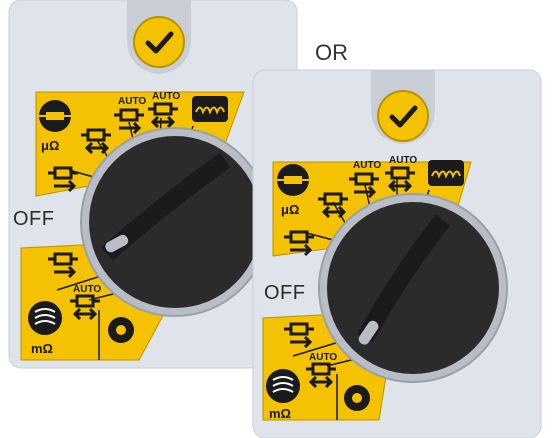 This screenshot has width=552, height=438. I want to click on or-separator: OR, so click(331, 52).